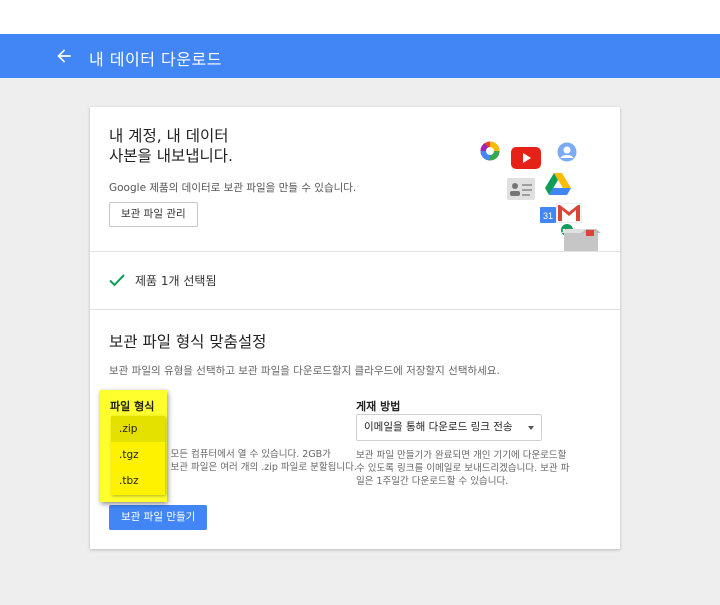 Image resolution: width=720 pixels, height=605 pixels. Describe the element at coordinates (378, 406) in the screenshot. I see `delivery-method-label: 게재 방법` at that location.